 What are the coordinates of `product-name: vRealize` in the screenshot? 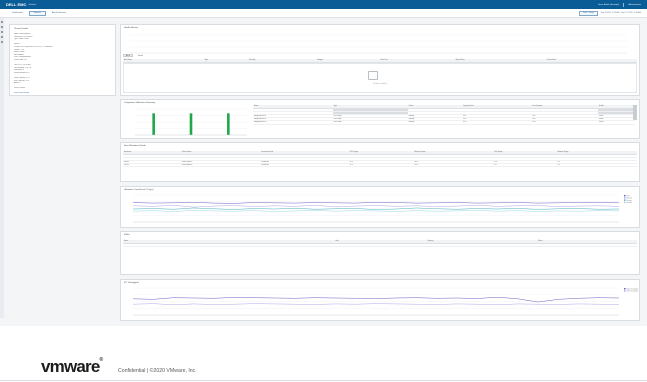 It's located at (32, 4).